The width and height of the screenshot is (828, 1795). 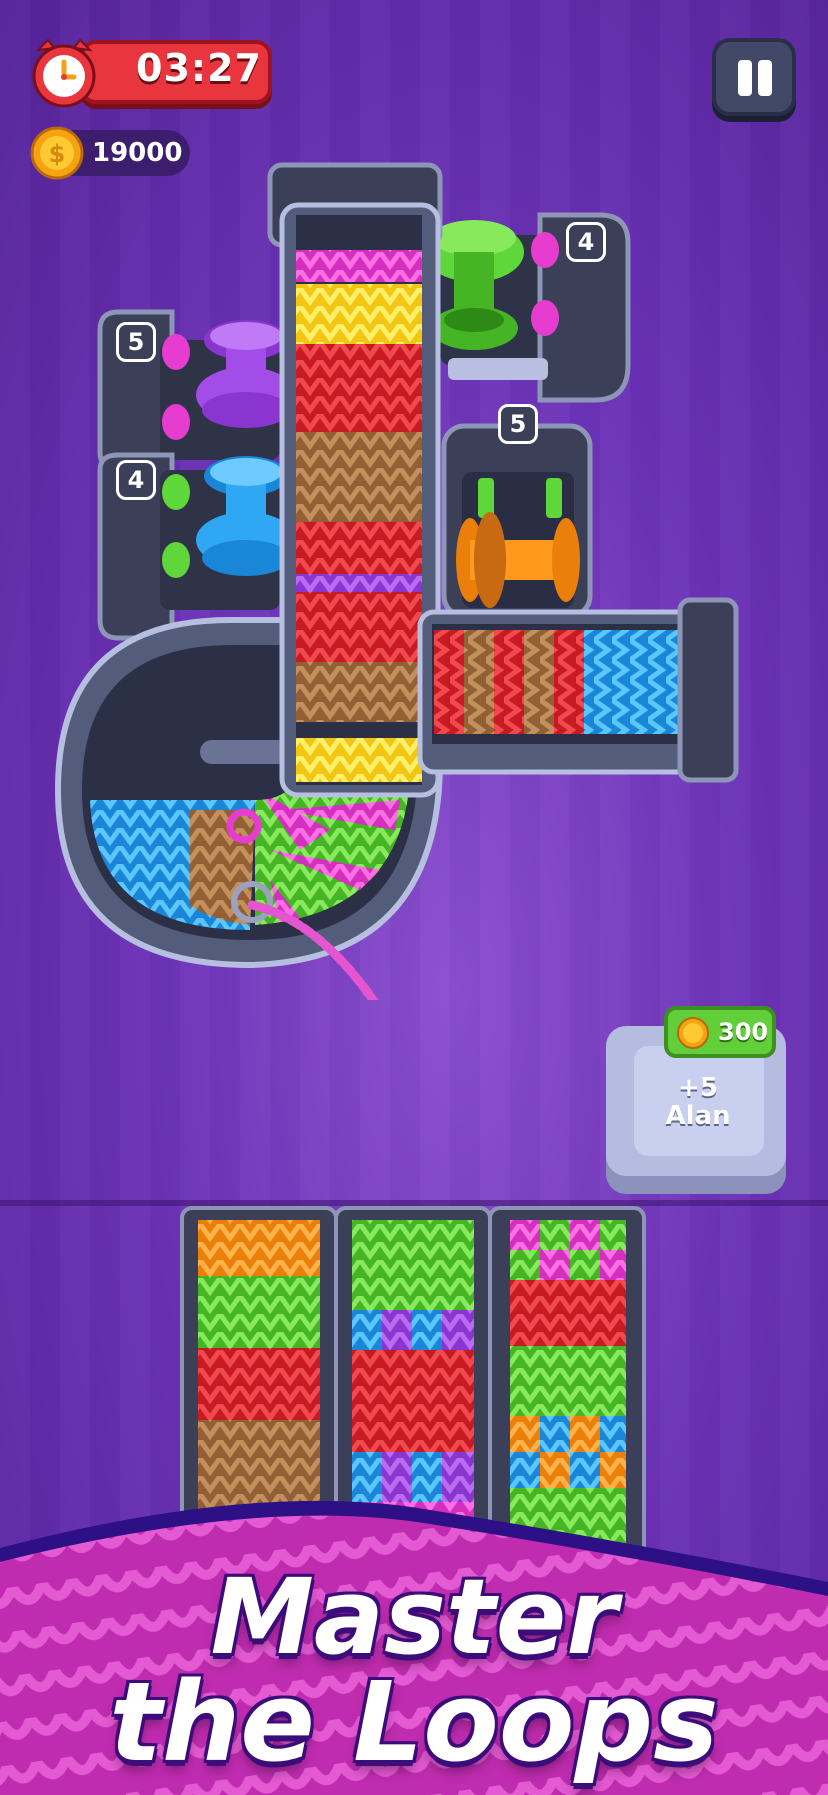 I want to click on coin-icon, so click(x=693, y=1033).